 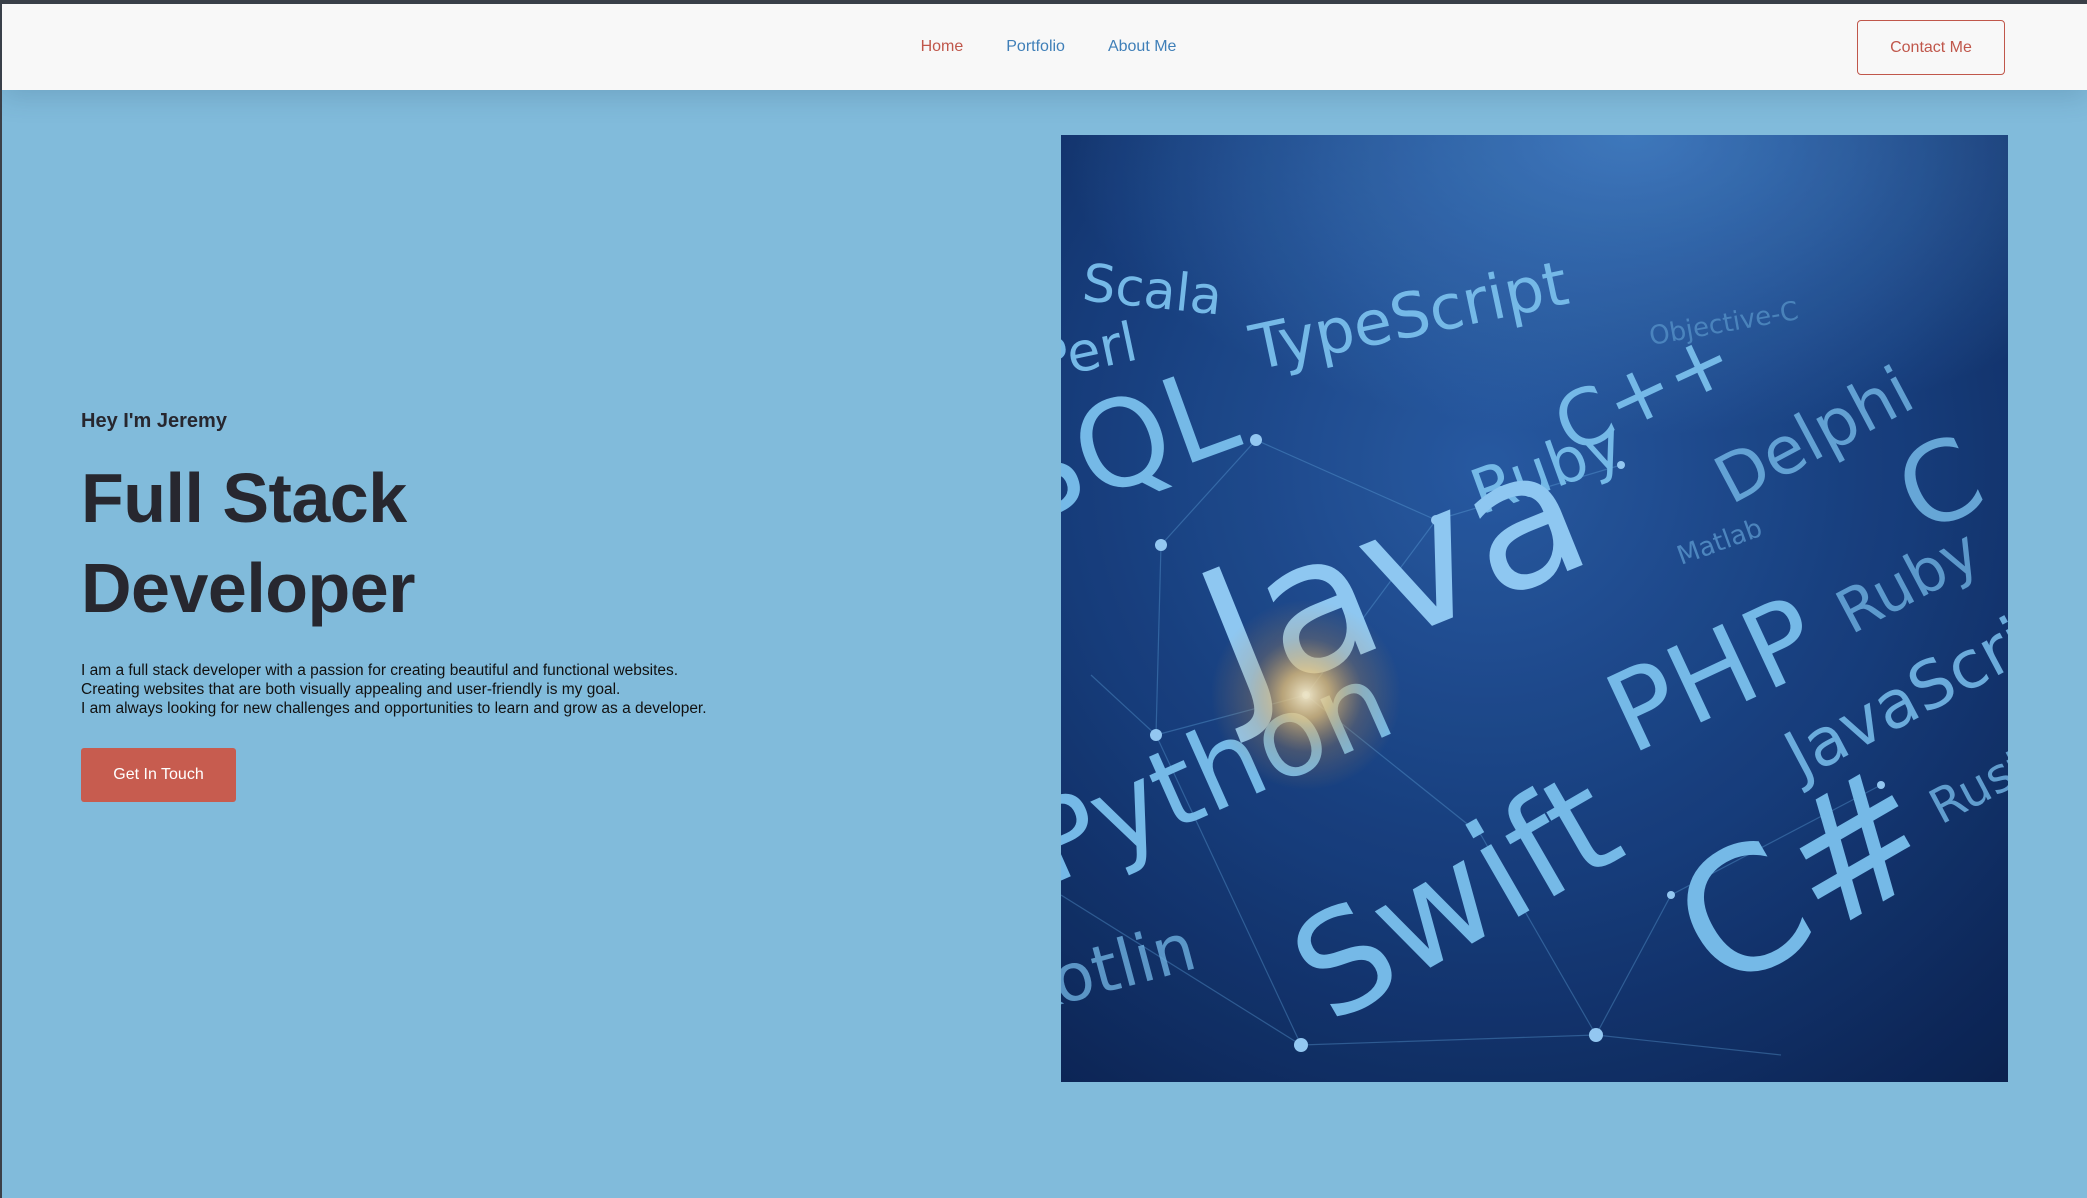 I want to click on window-left-border, so click(x=1, y=599).